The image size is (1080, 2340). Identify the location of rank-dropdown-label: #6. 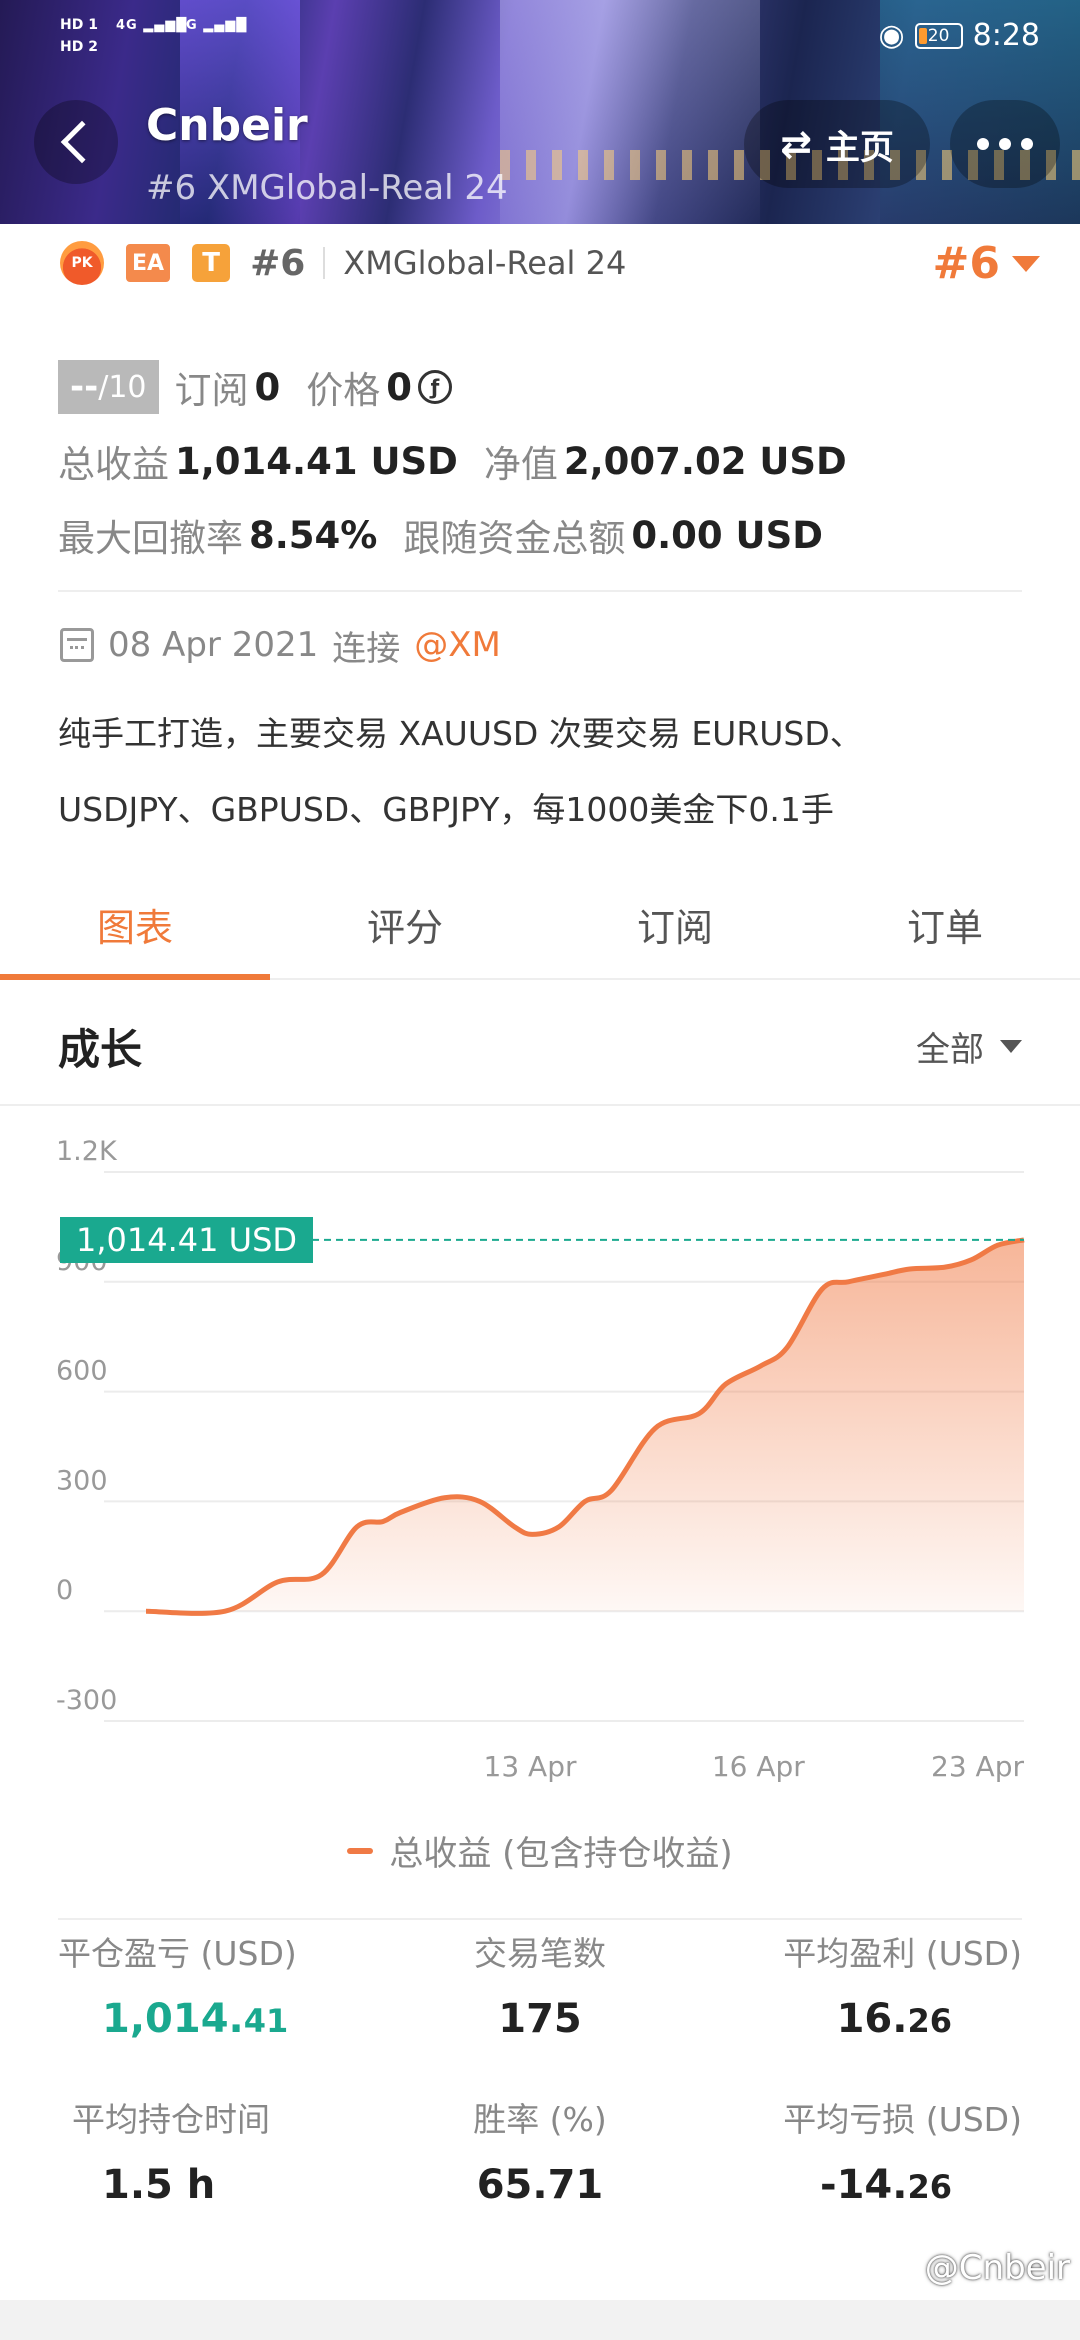
(966, 263).